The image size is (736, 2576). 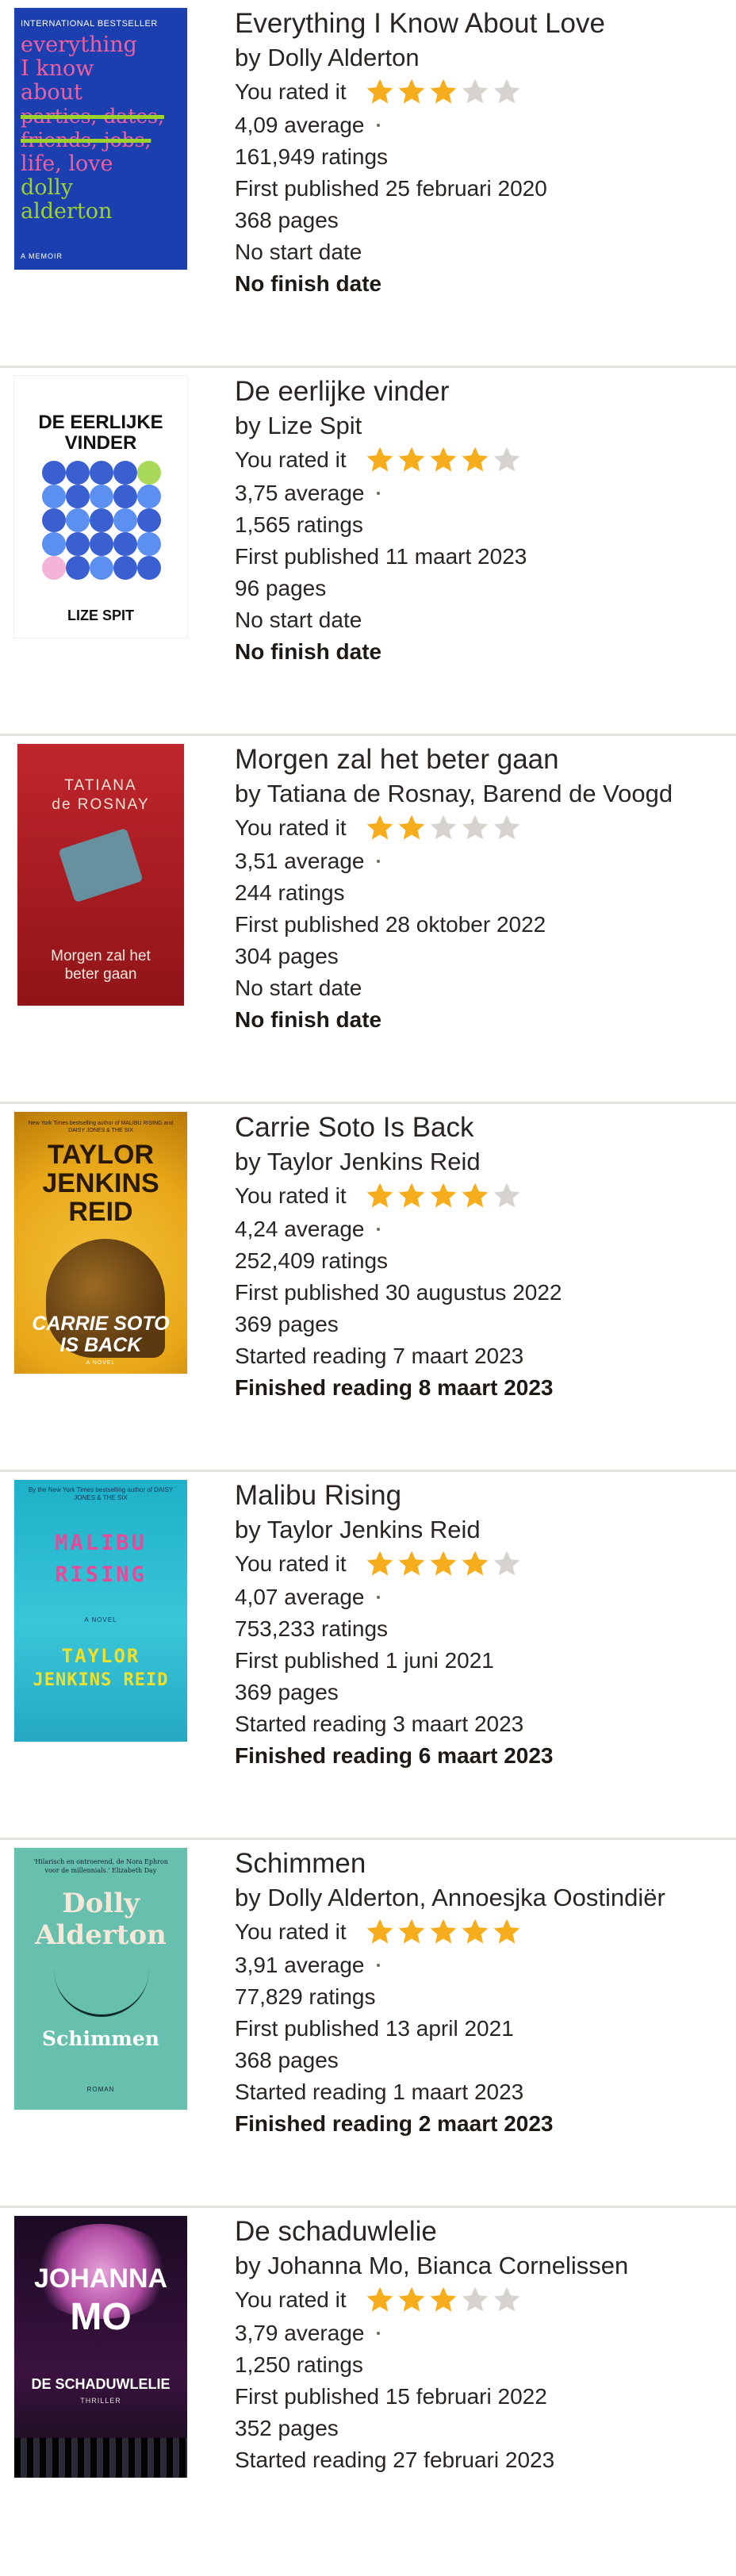 I want to click on page-count: 304 pages, so click(x=287, y=956).